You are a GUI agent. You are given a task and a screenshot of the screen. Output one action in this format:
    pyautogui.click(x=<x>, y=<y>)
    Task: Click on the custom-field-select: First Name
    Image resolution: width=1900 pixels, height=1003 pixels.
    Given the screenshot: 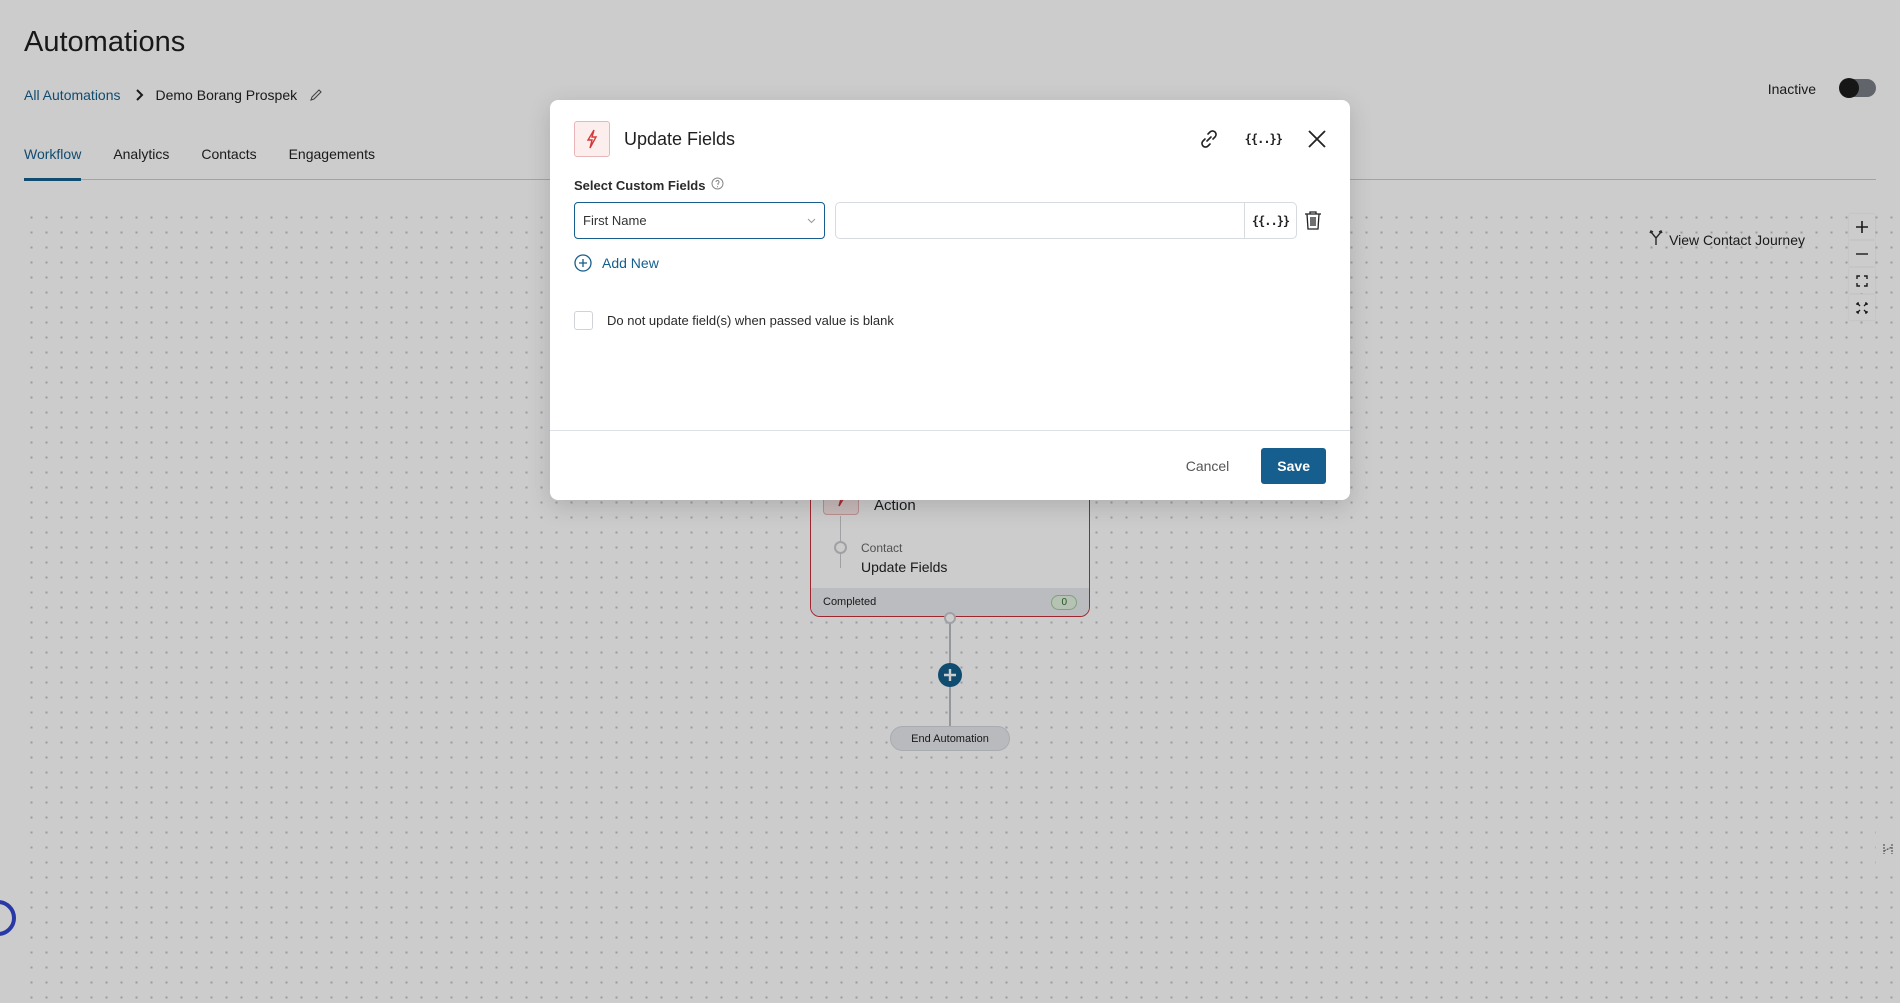 What is the action you would take?
    pyautogui.click(x=699, y=220)
    